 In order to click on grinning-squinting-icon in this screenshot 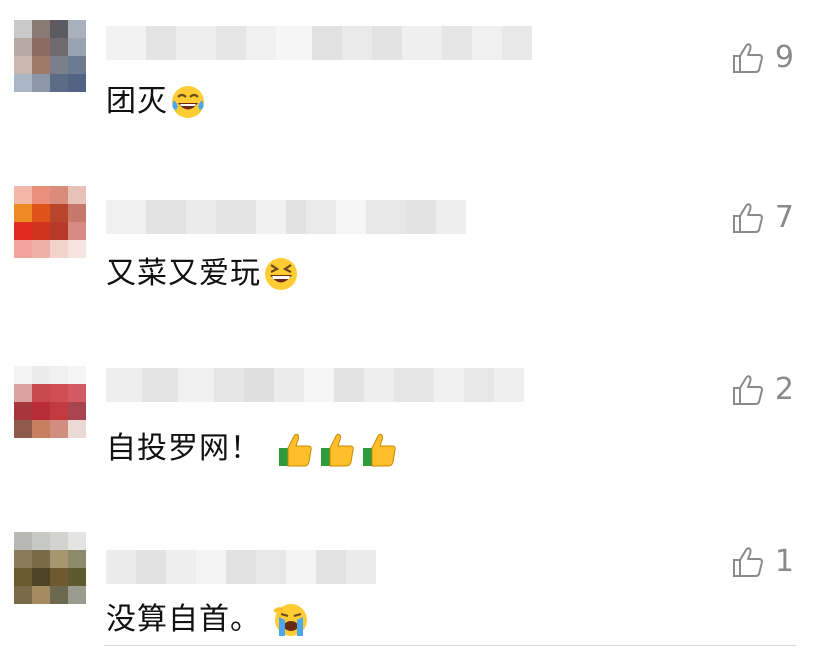, I will do `click(281, 274)`.